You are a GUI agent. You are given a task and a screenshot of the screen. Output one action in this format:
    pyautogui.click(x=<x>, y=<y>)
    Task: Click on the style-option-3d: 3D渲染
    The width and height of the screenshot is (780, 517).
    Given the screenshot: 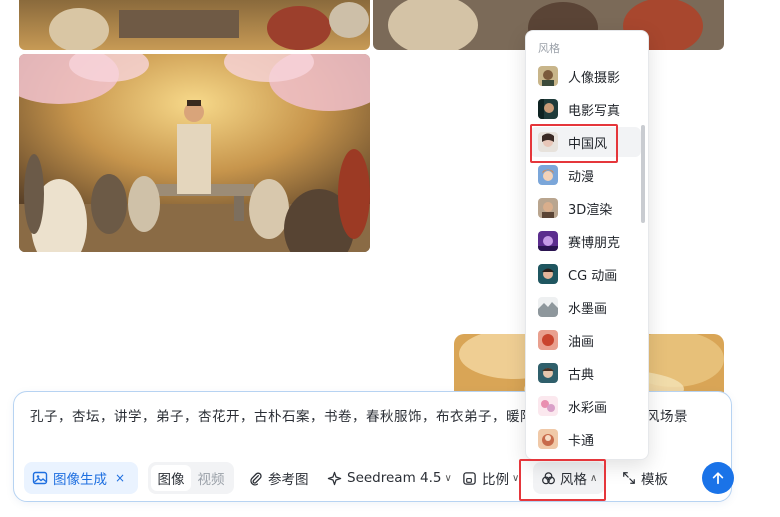 What is the action you would take?
    pyautogui.click(x=585, y=208)
    